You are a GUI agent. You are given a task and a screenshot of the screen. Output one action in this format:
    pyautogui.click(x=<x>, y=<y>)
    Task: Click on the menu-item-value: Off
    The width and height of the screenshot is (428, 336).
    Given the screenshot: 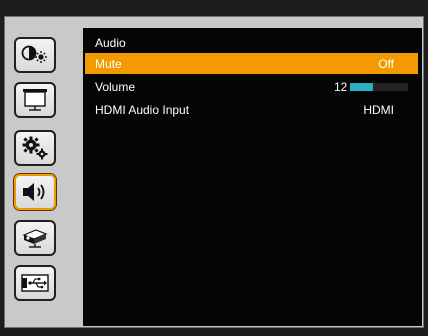 What is the action you would take?
    pyautogui.click(x=386, y=64)
    